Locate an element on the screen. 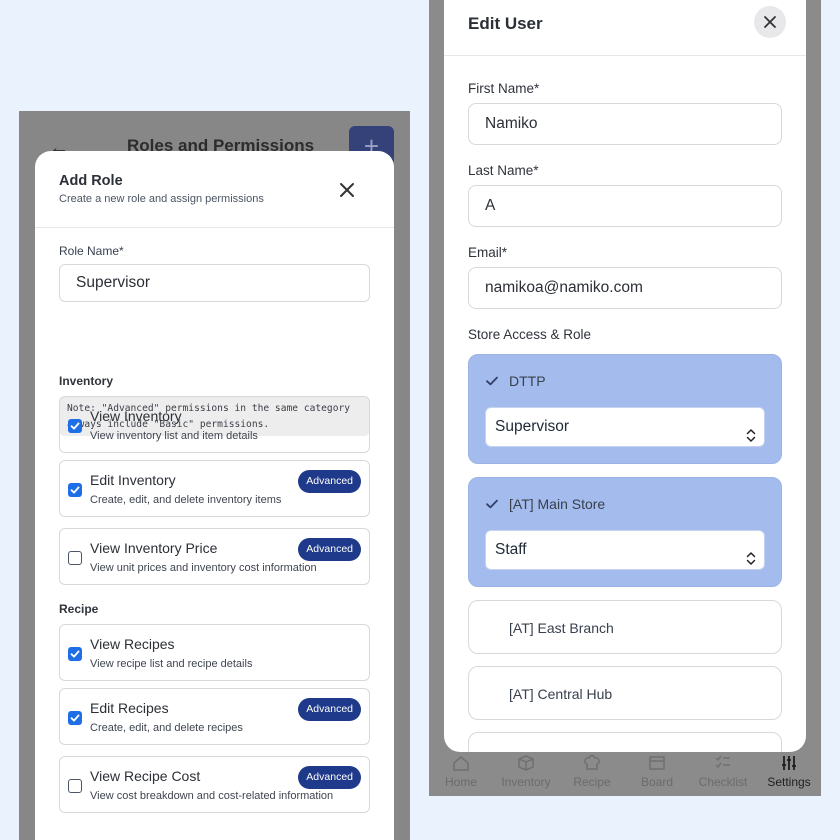  role-name-input: Supervisor is located at coordinates (214, 283).